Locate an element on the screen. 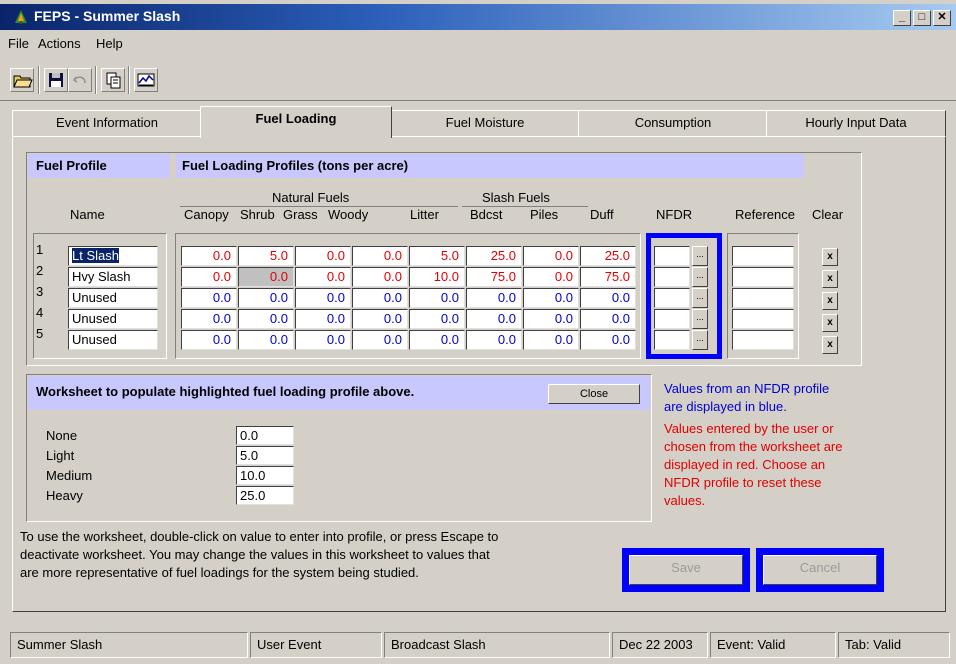 Image resolution: width=956 pixels, height=664 pixels. tab-fuel-loading: Fuel Loading is located at coordinates (296, 122).